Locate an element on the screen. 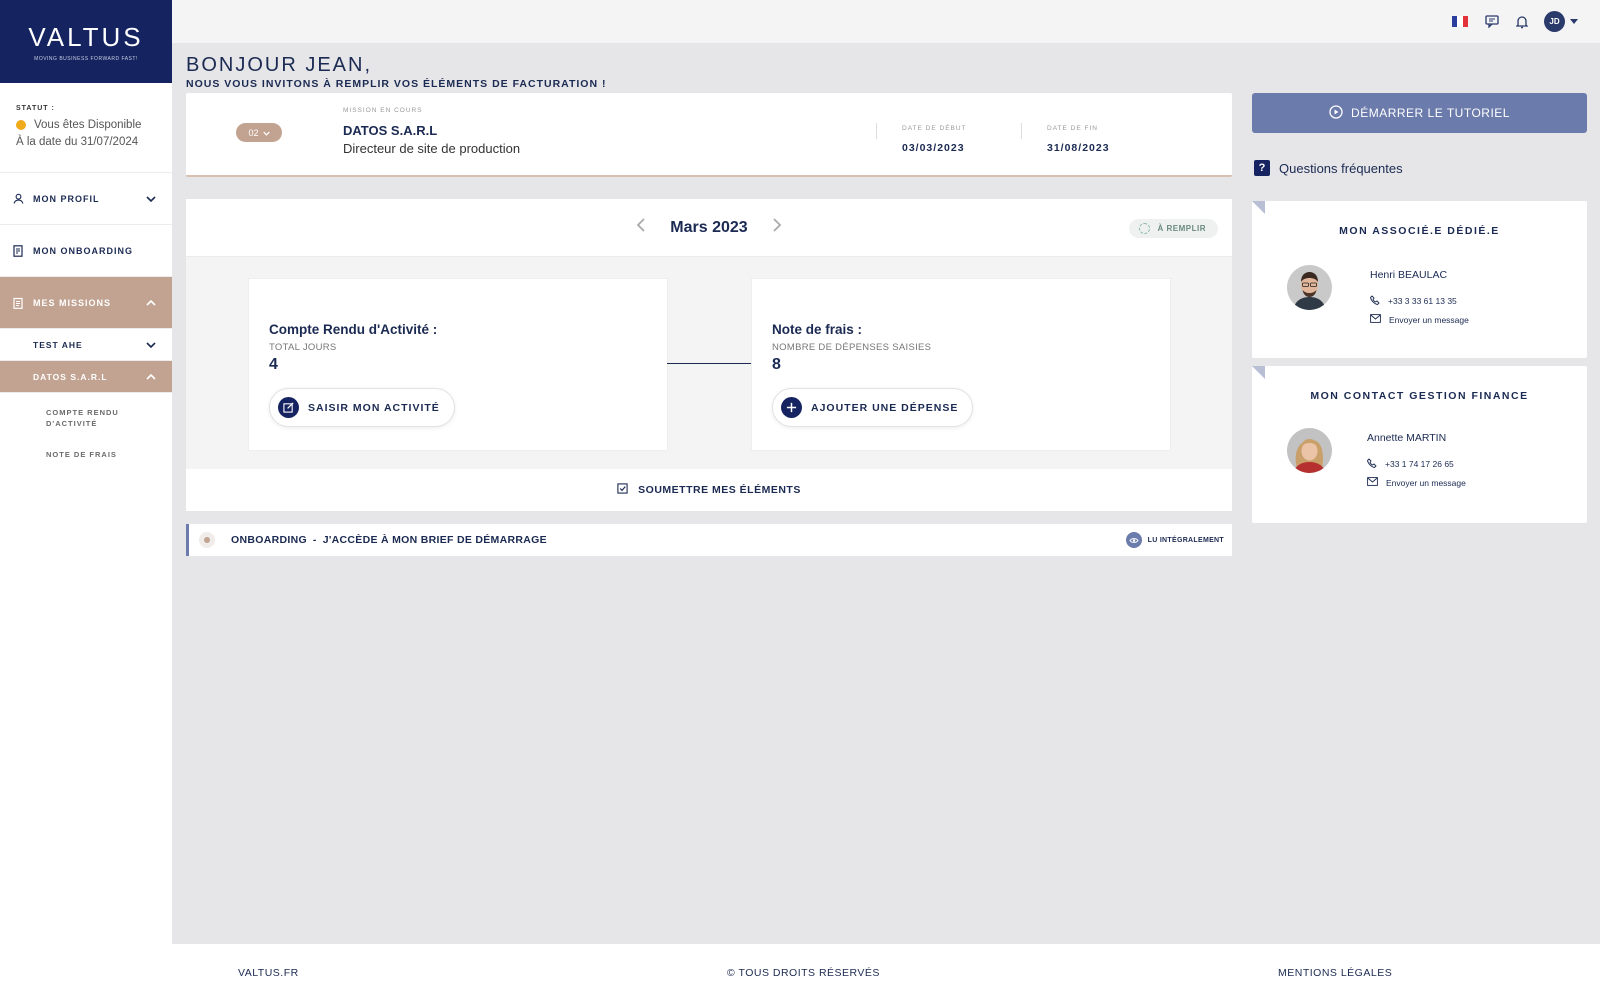 The width and height of the screenshot is (1600, 1000). edit-icon is located at coordinates (288, 407).